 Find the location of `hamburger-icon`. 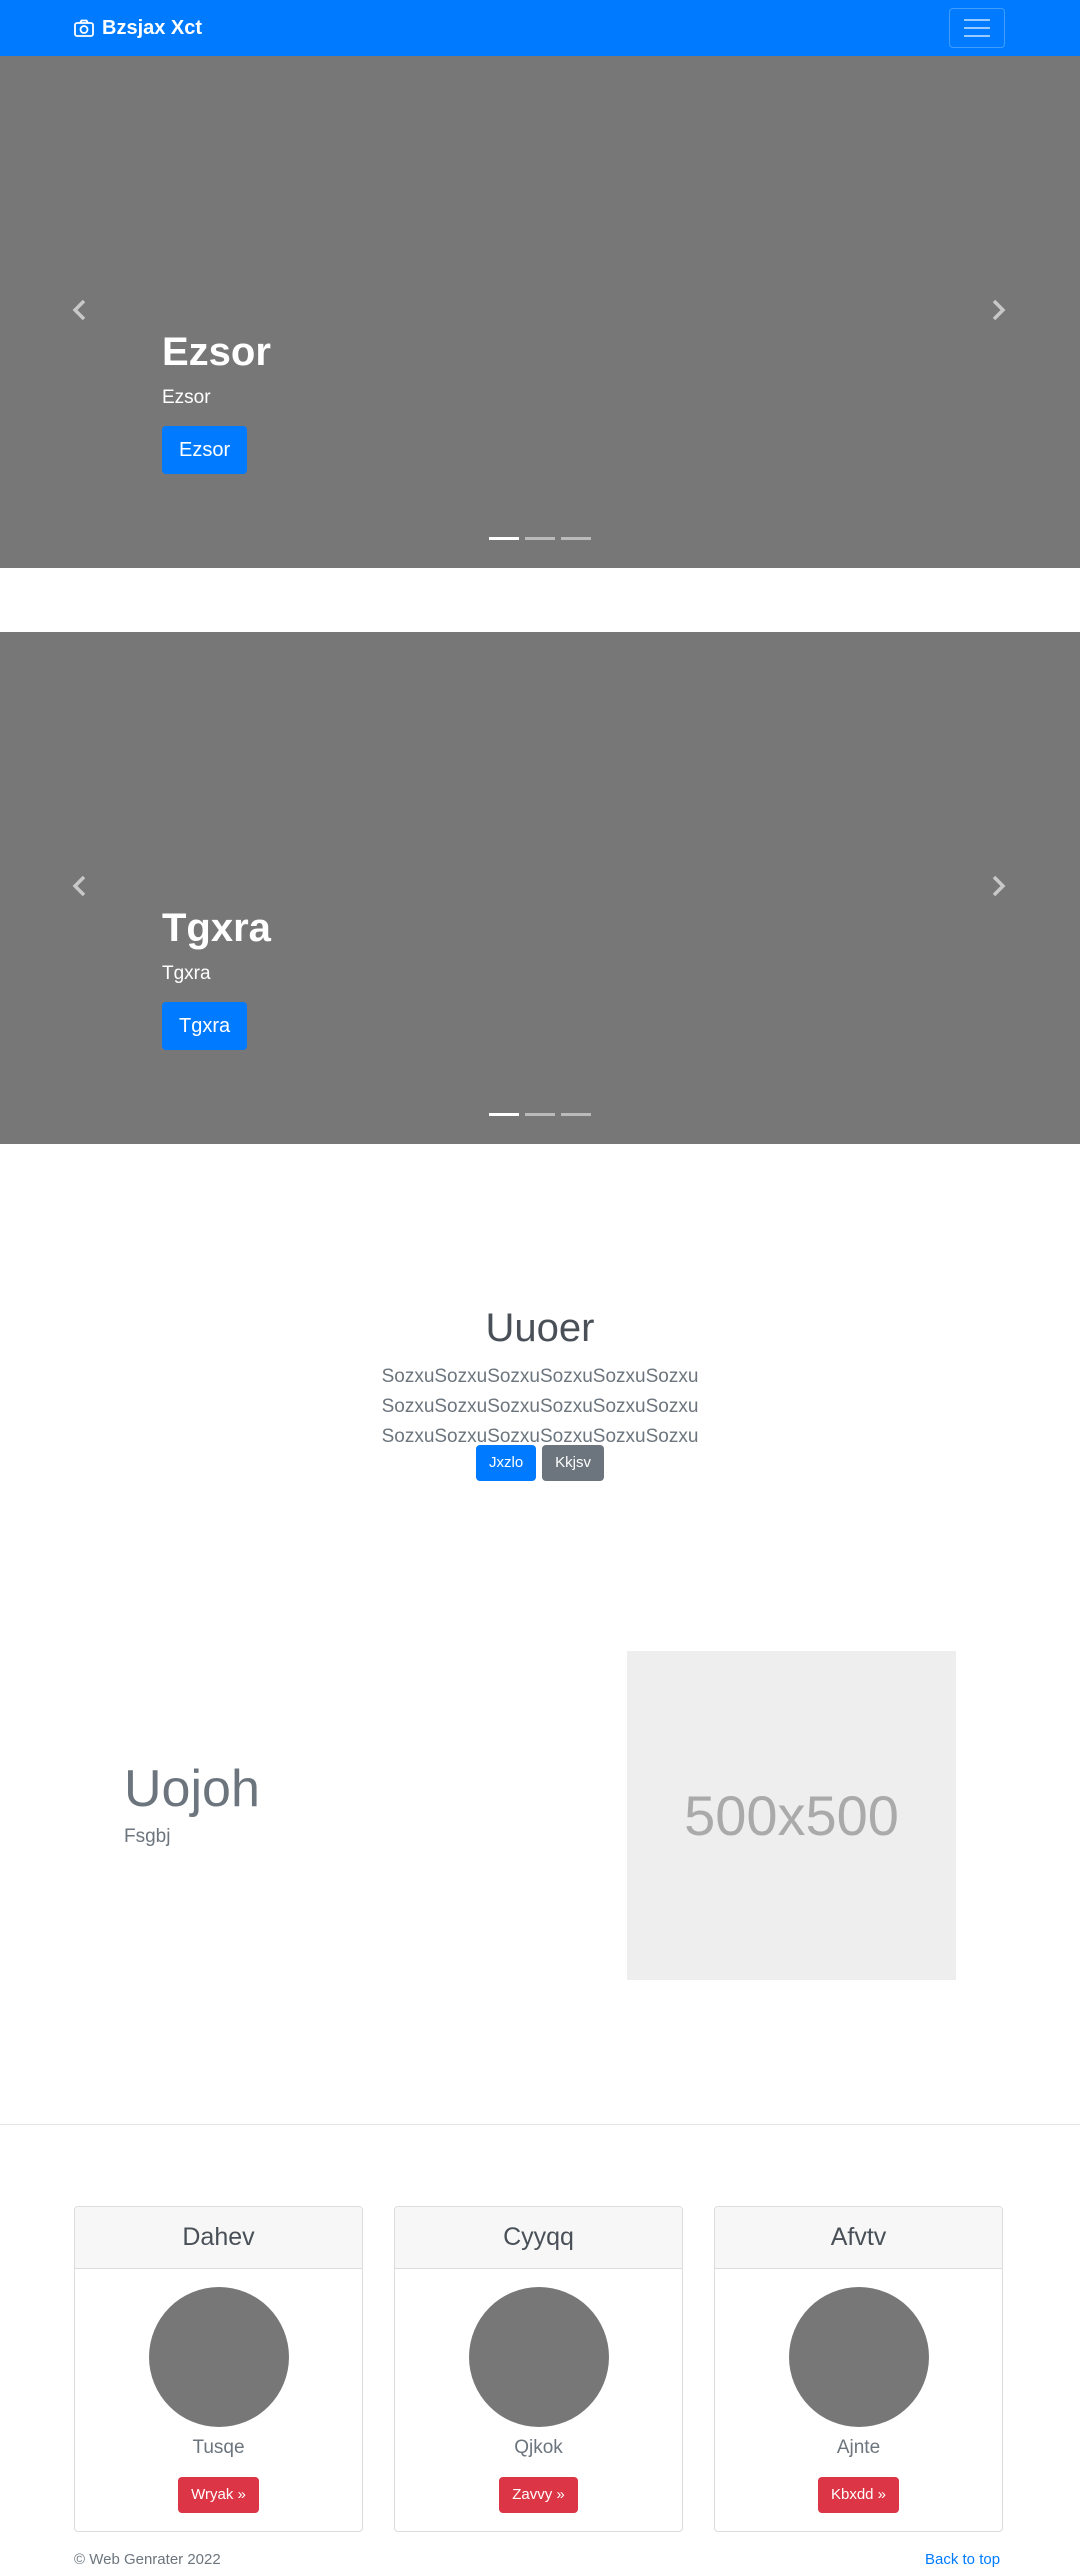

hamburger-icon is located at coordinates (977, 28).